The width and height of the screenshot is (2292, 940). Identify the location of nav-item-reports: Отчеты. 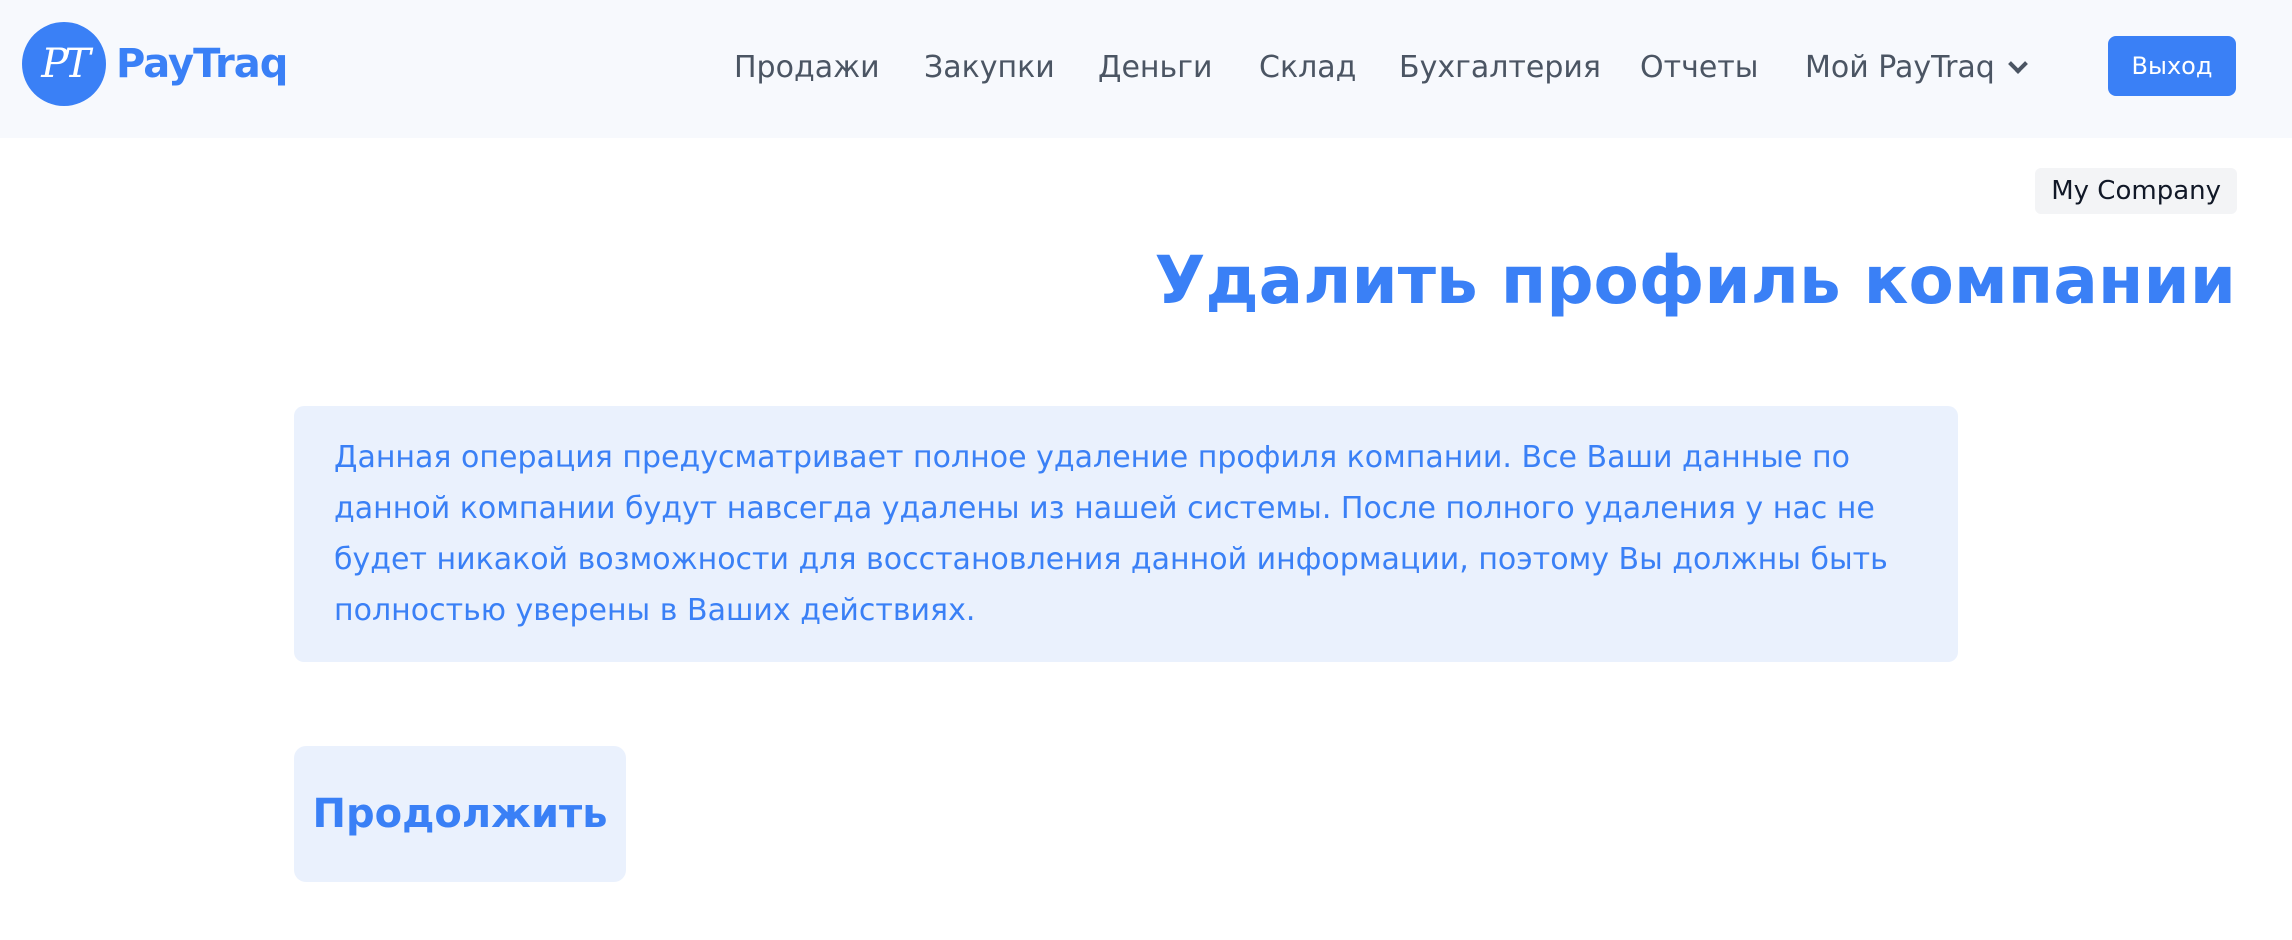
(1699, 67).